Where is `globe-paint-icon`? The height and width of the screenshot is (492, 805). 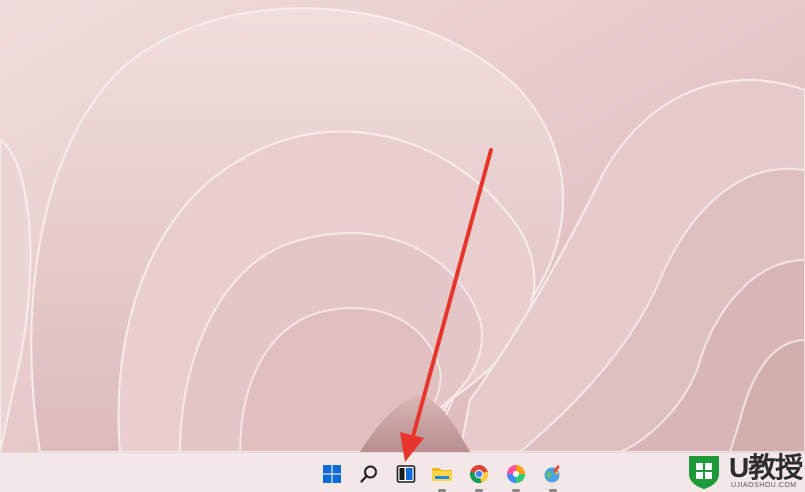 globe-paint-icon is located at coordinates (552, 474).